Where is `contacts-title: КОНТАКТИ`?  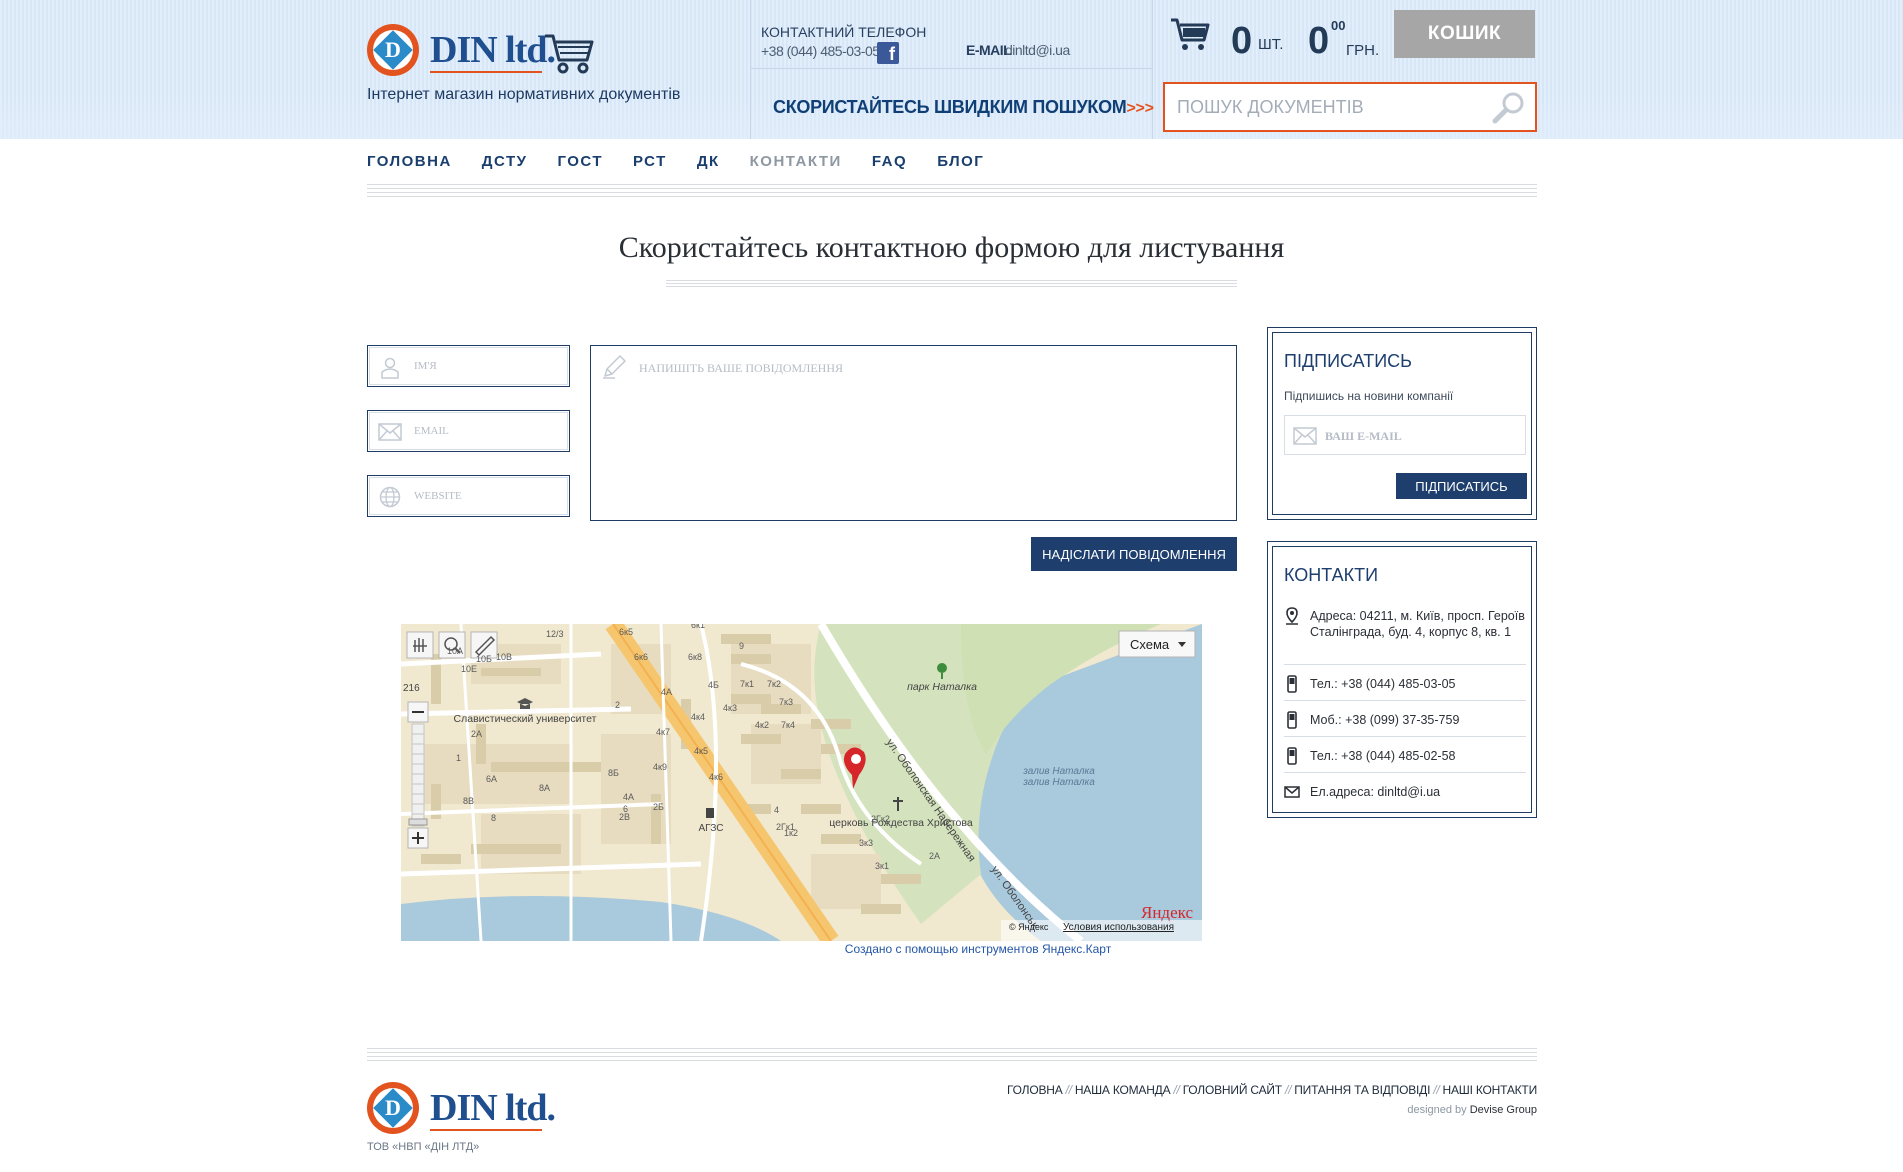 contacts-title: КОНТАКТИ is located at coordinates (1331, 575).